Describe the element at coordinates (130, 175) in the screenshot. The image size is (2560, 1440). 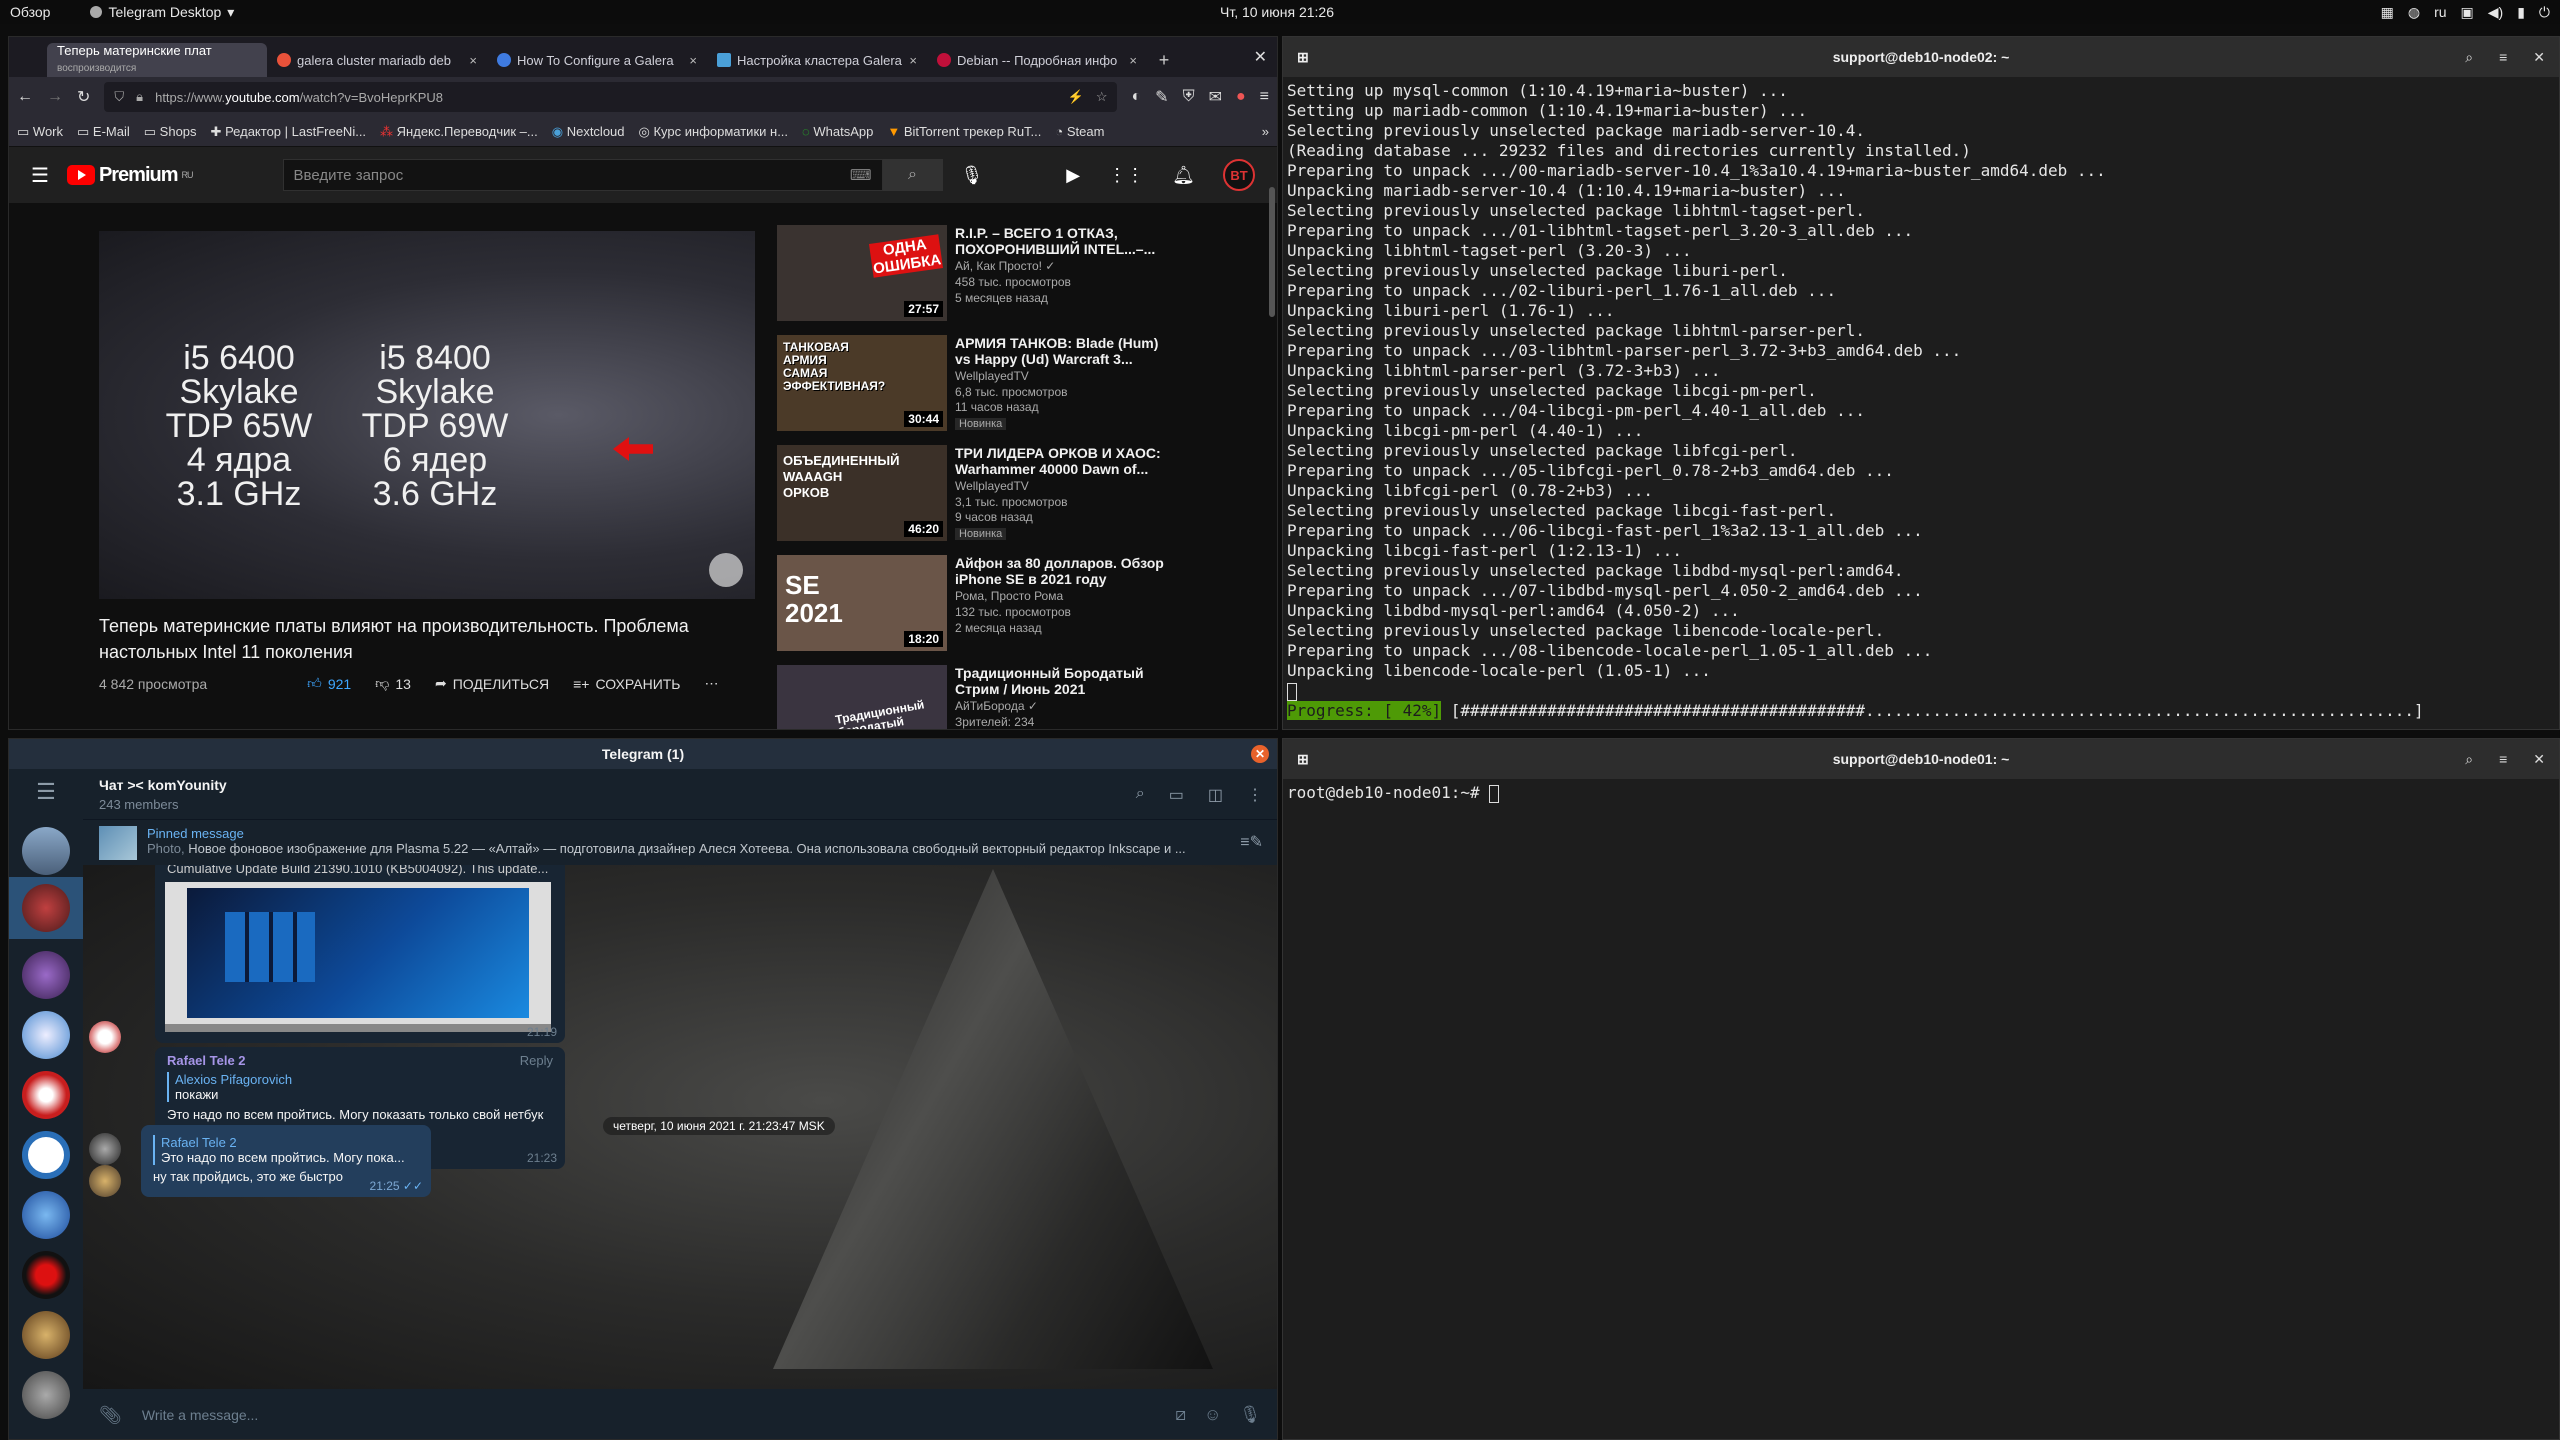
I see `youtube-logo: Premium RU` at that location.